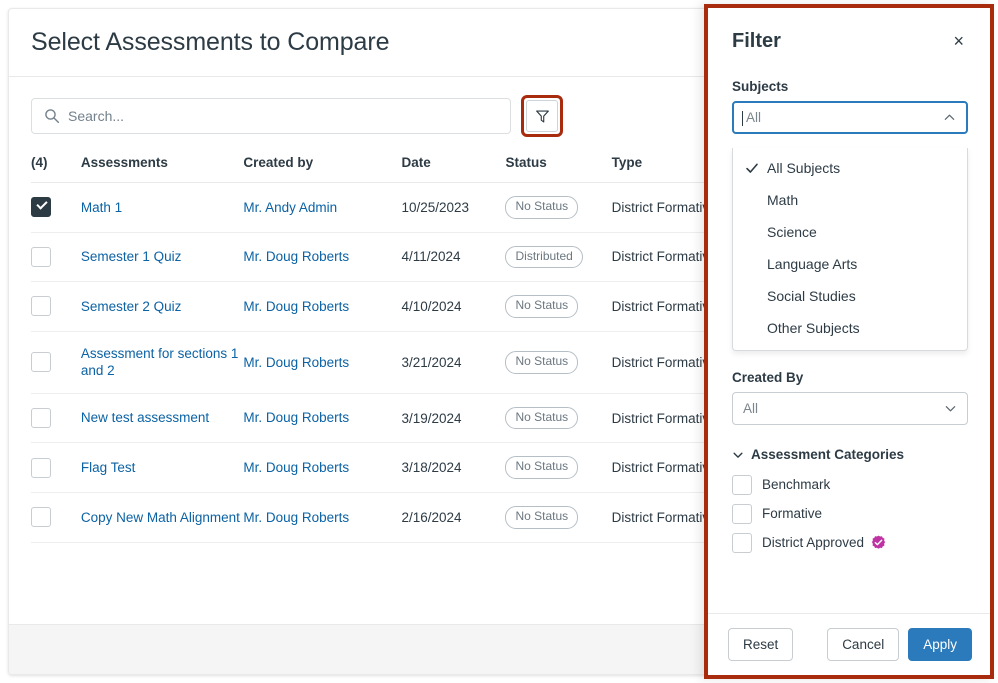  Describe the element at coordinates (210, 42) in the screenshot. I see `page-title: Select Assessments to Compare` at that location.